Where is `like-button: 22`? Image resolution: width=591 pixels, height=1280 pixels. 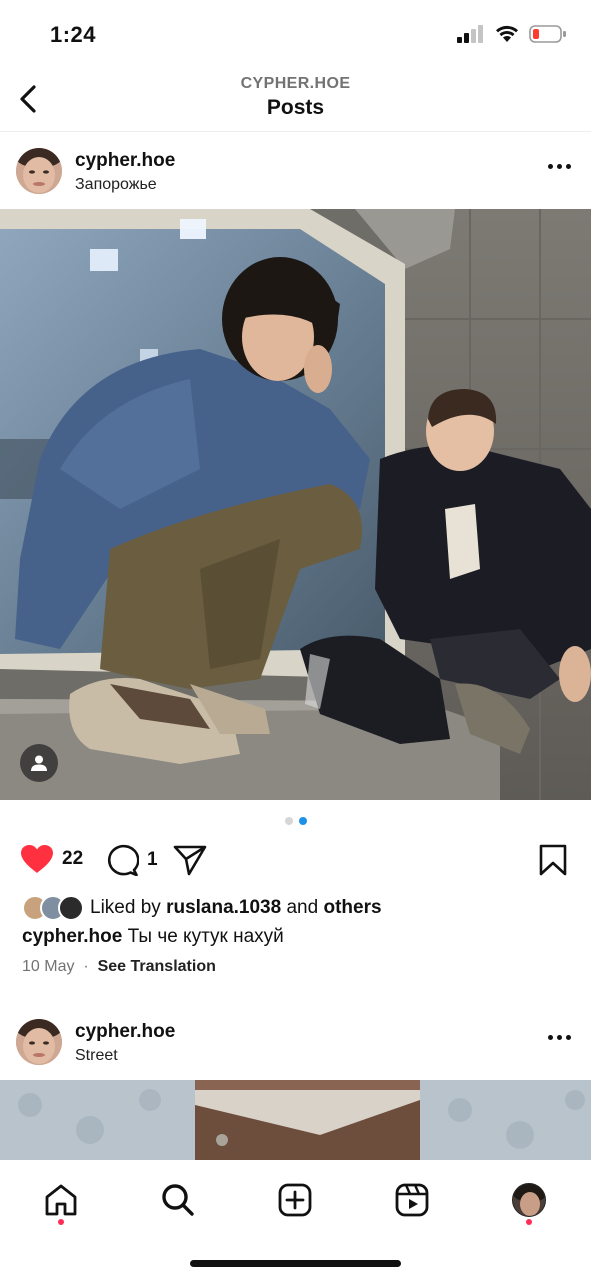
like-button: 22 is located at coordinates (51, 859).